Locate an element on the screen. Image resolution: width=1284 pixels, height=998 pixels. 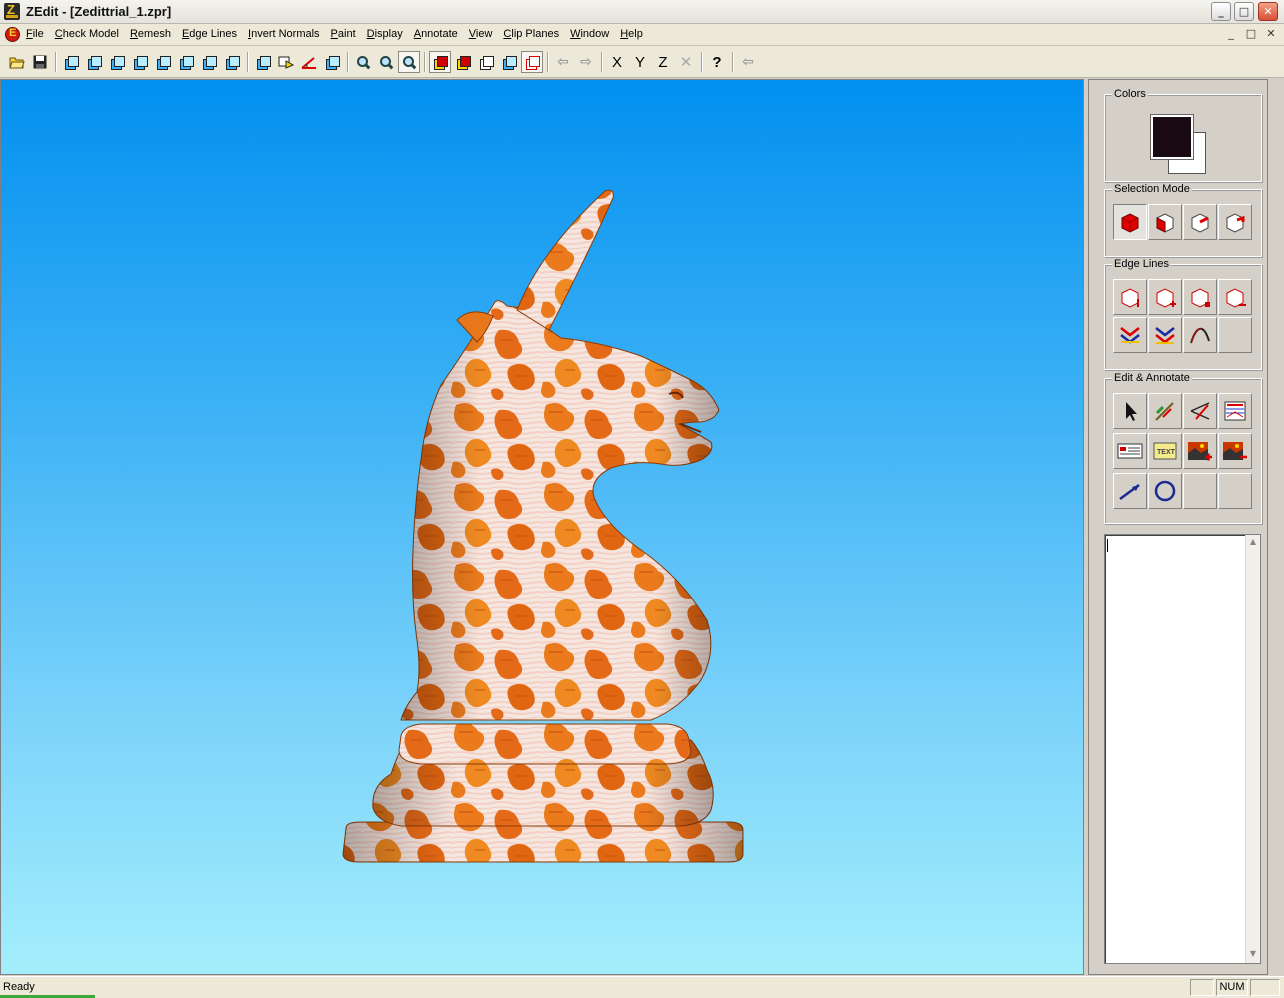
zoom-in-button is located at coordinates (363, 62).